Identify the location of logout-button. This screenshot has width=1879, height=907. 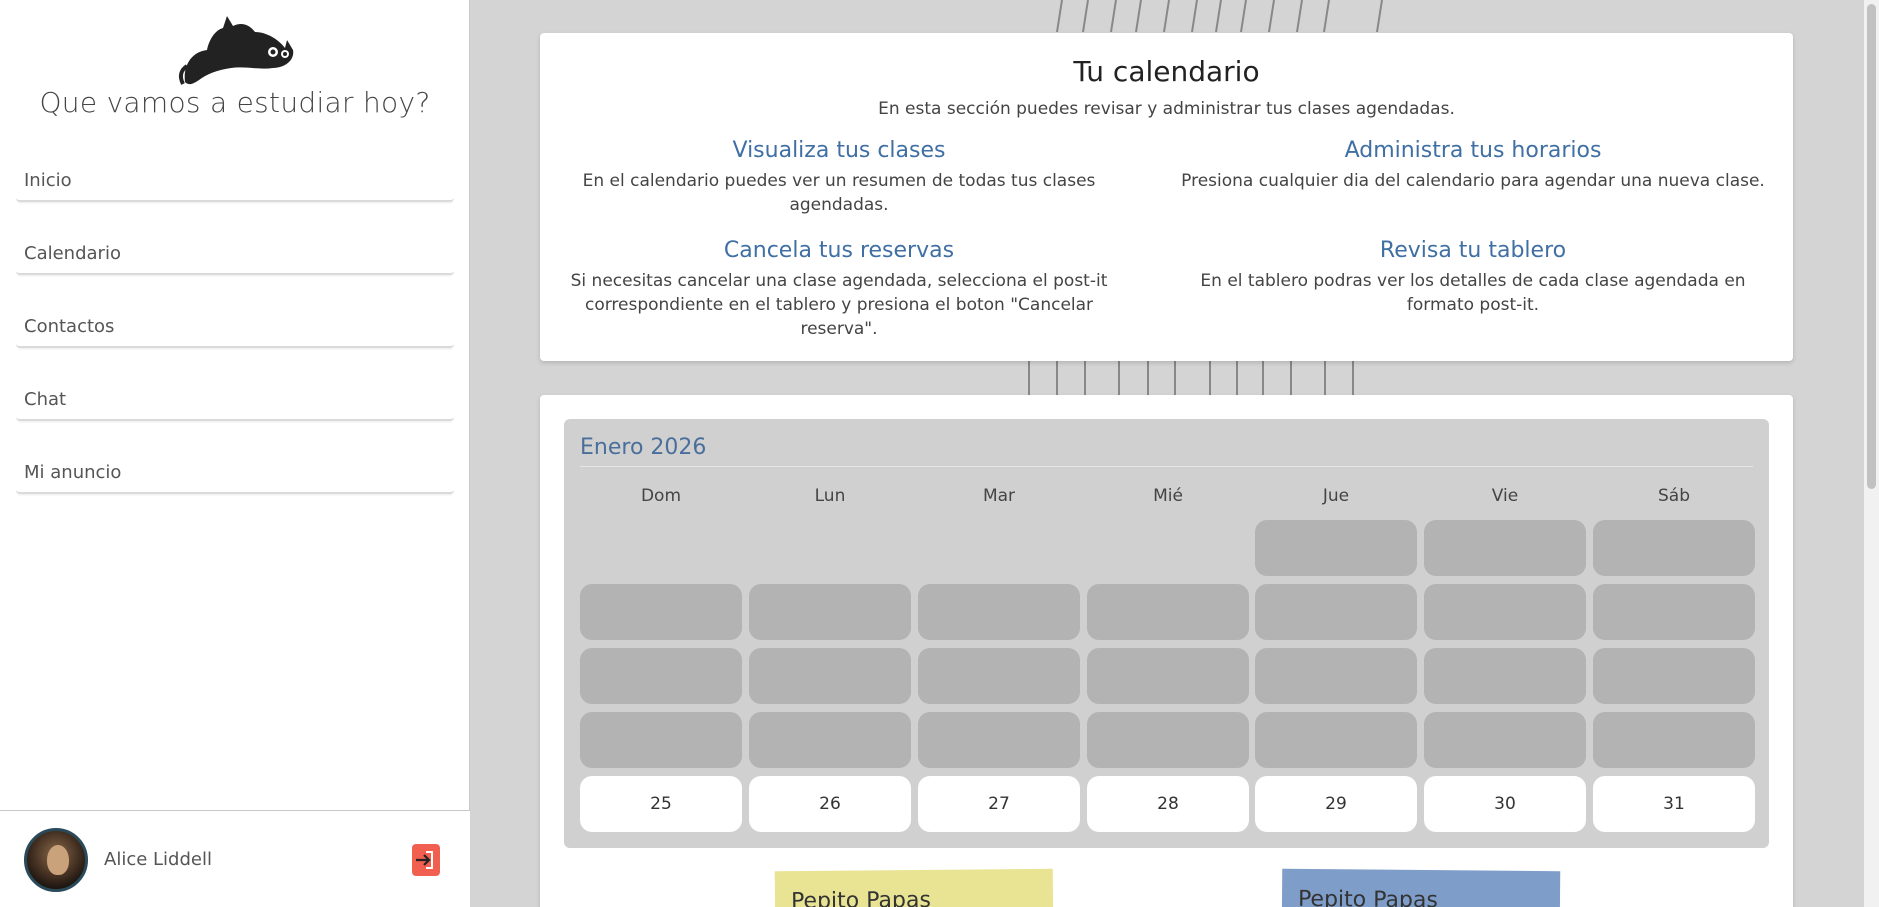
(426, 860).